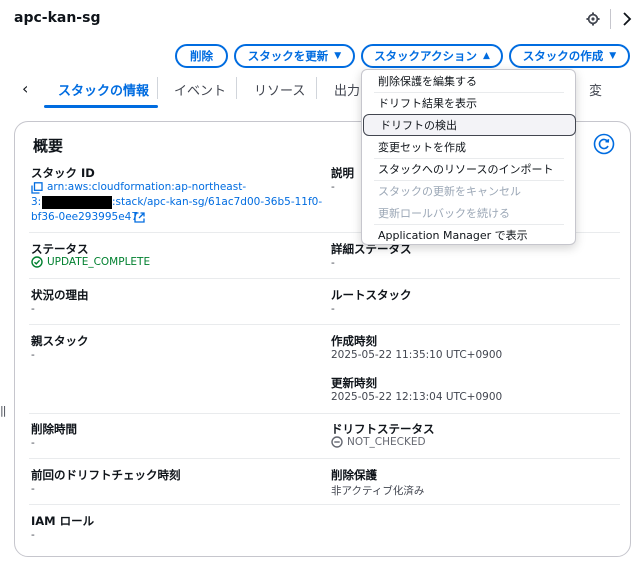 This screenshot has height=563, width=643. Describe the element at coordinates (383, 429) in the screenshot. I see `drift-status-label: ドリフトステータス` at that location.